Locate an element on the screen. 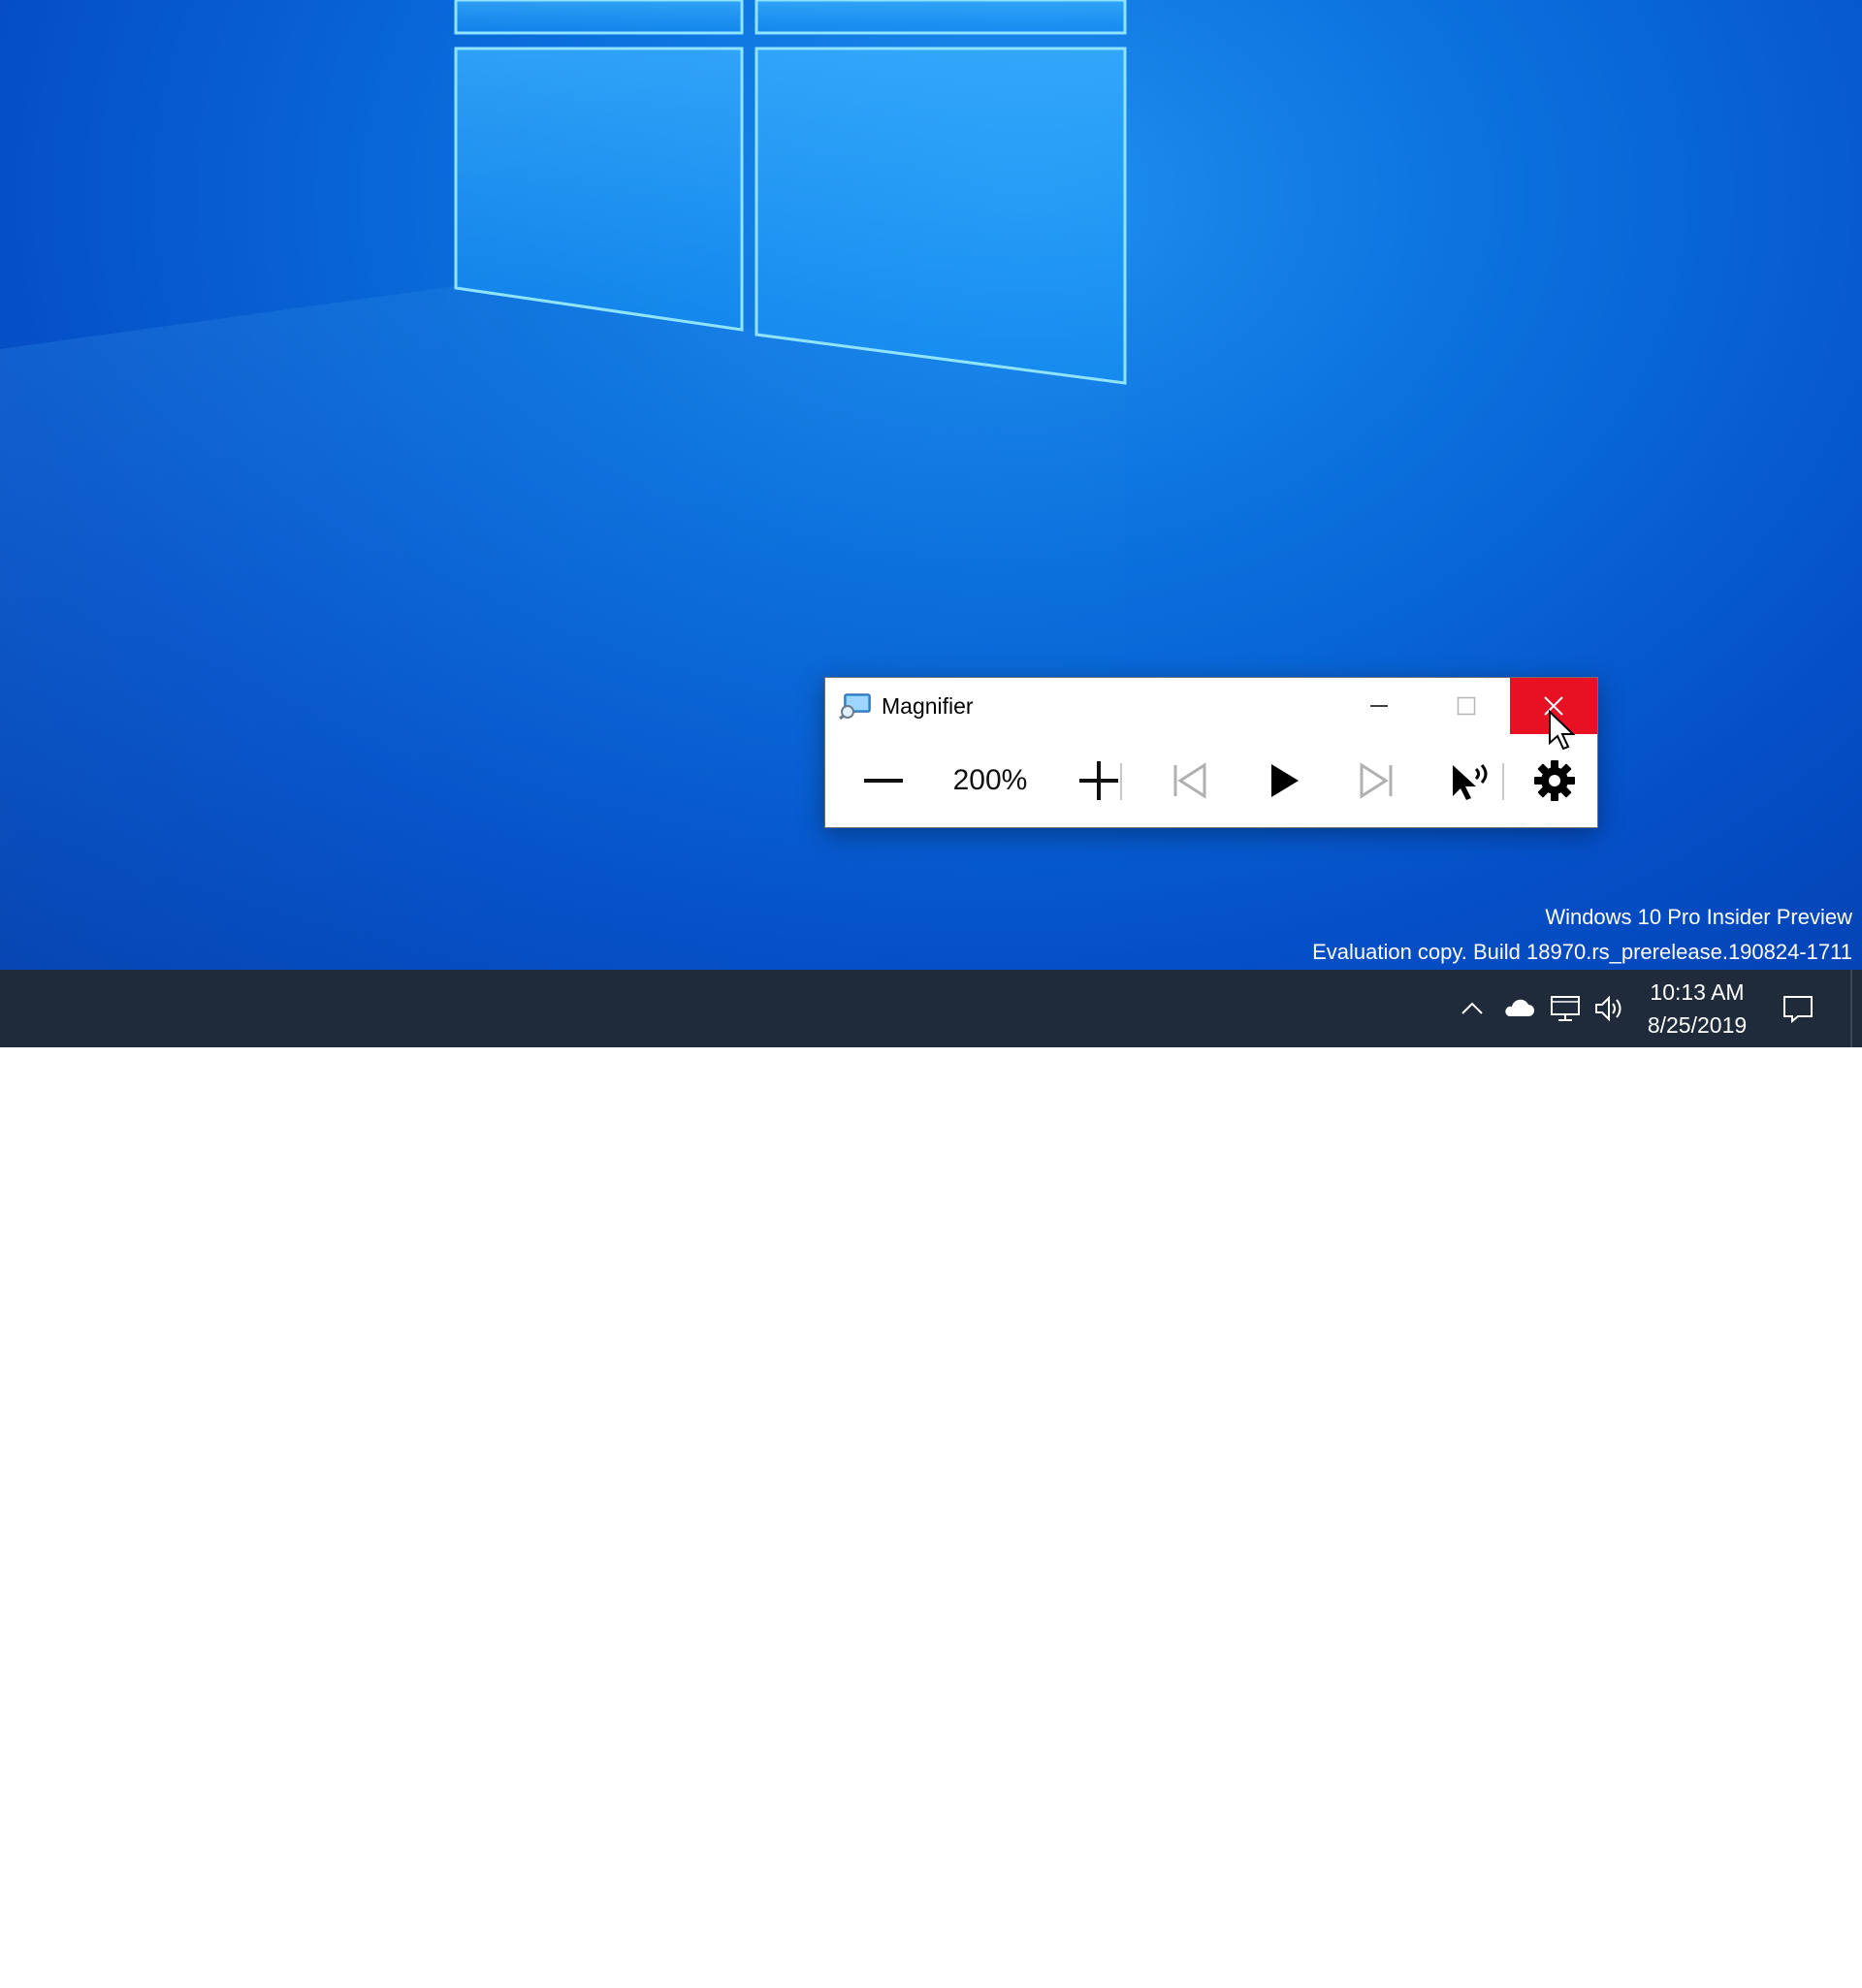 This screenshot has height=1988, width=1862. pointer-speak-icon is located at coordinates (1471, 782).